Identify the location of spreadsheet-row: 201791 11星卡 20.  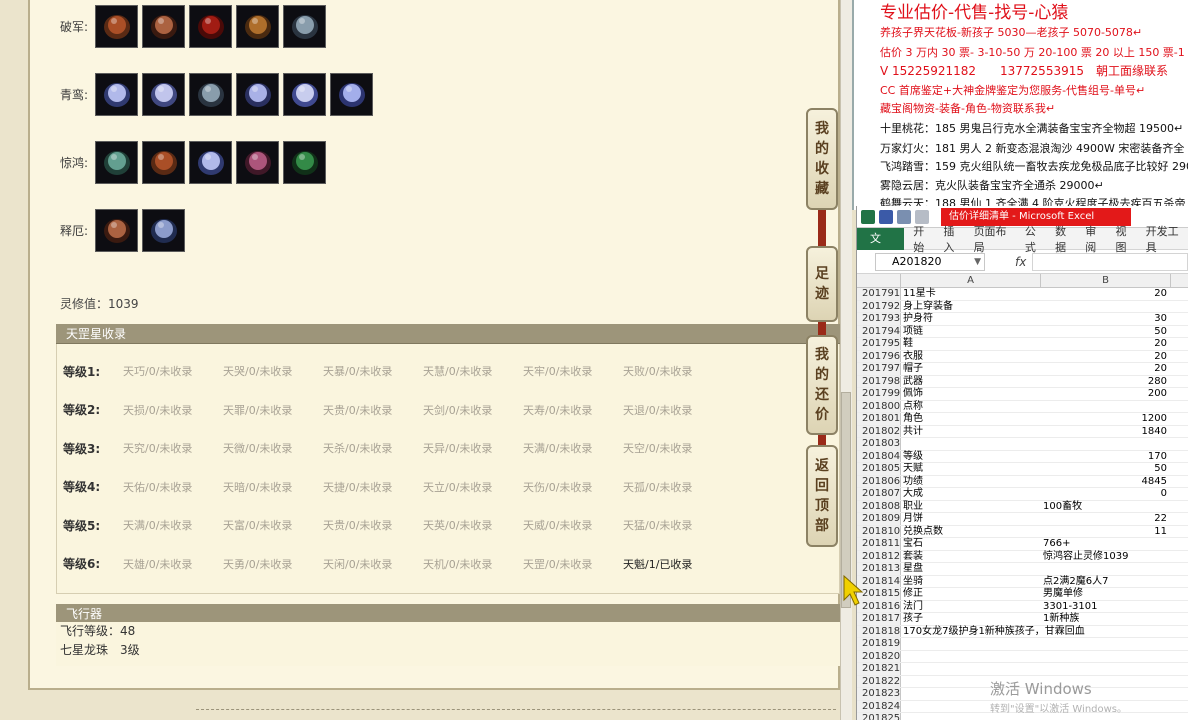
(1022, 294).